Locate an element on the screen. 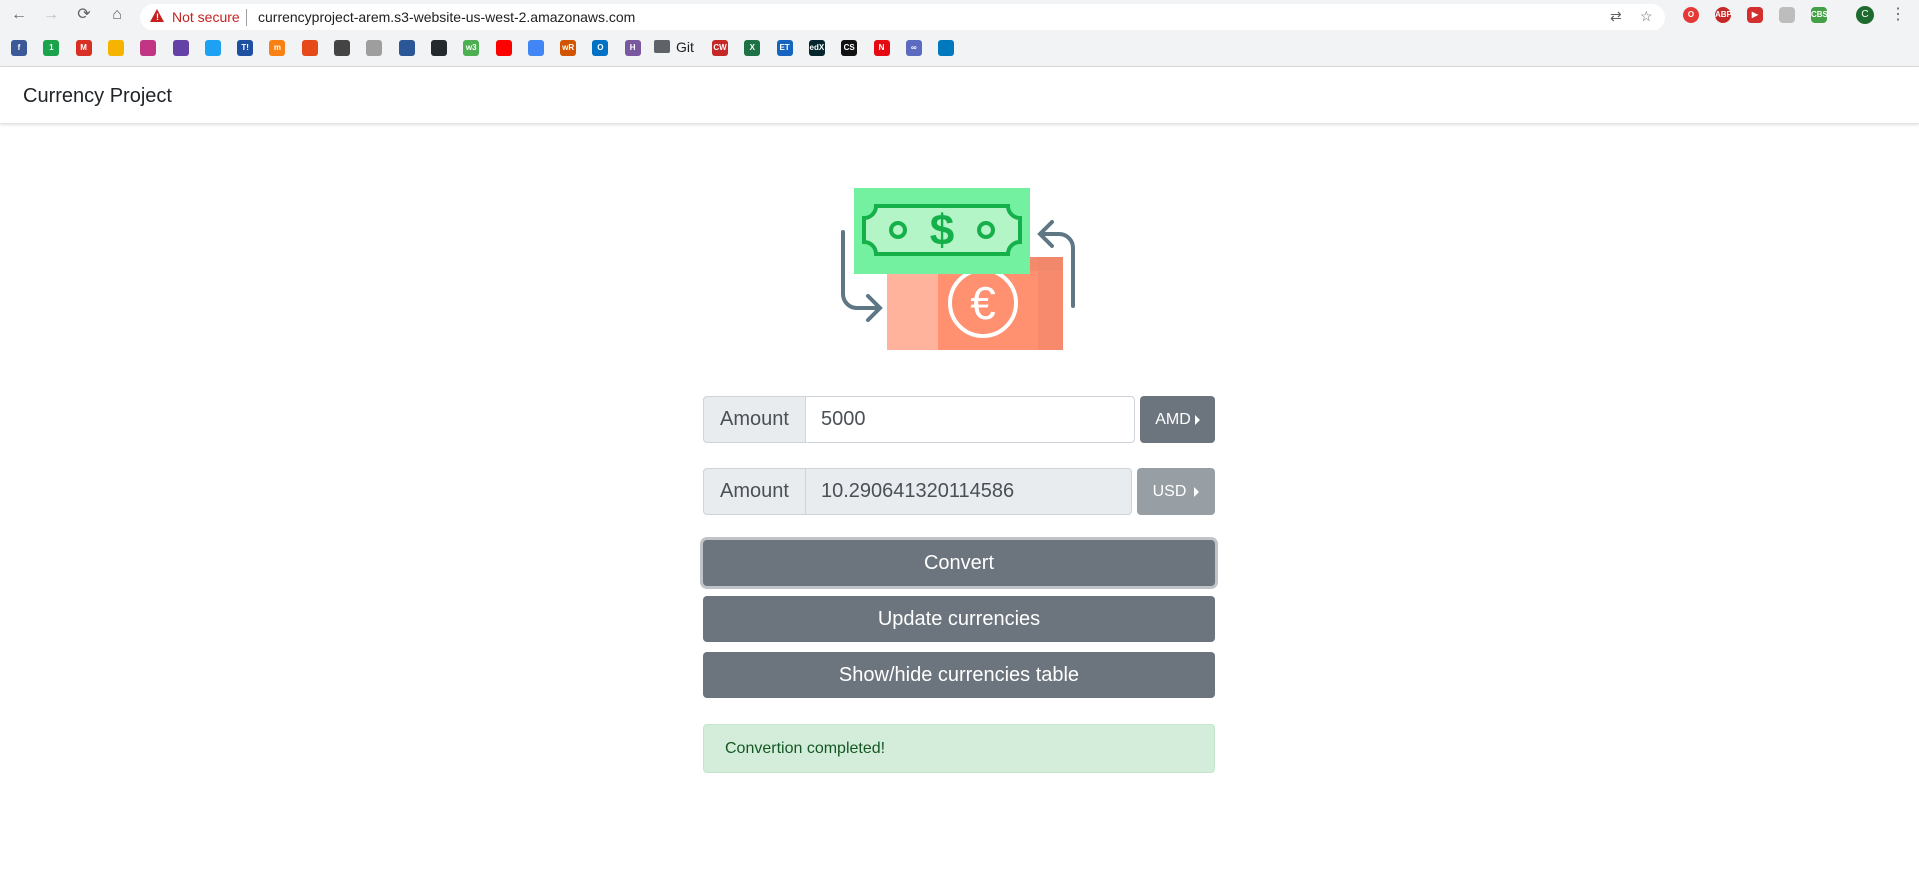  trello-t-icon: T! is located at coordinates (245, 48).